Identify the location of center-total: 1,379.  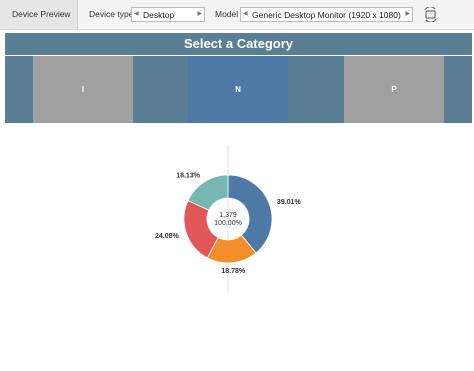
(228, 215).